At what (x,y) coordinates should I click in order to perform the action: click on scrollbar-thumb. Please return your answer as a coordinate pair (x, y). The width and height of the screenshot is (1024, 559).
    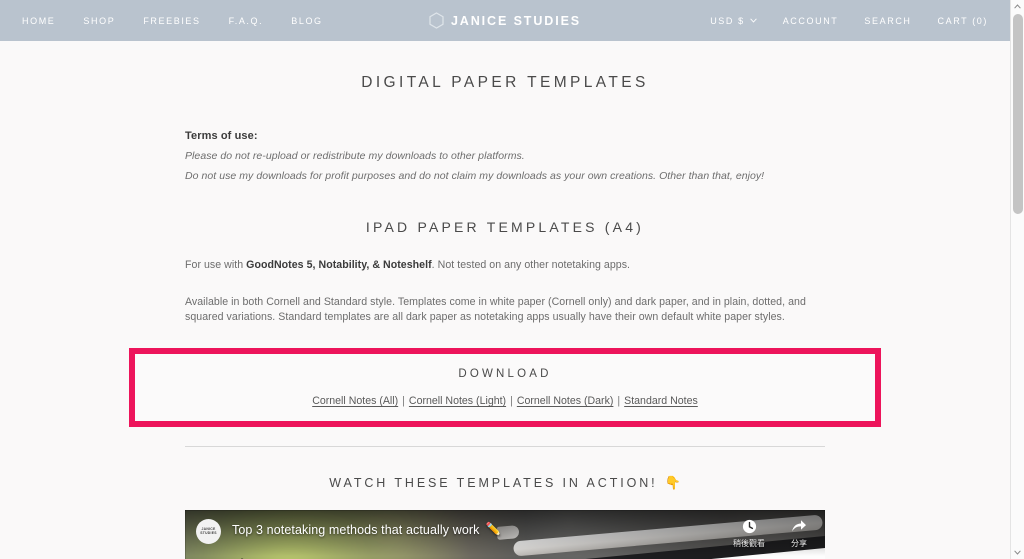
    Looking at the image, I should click on (1018, 114).